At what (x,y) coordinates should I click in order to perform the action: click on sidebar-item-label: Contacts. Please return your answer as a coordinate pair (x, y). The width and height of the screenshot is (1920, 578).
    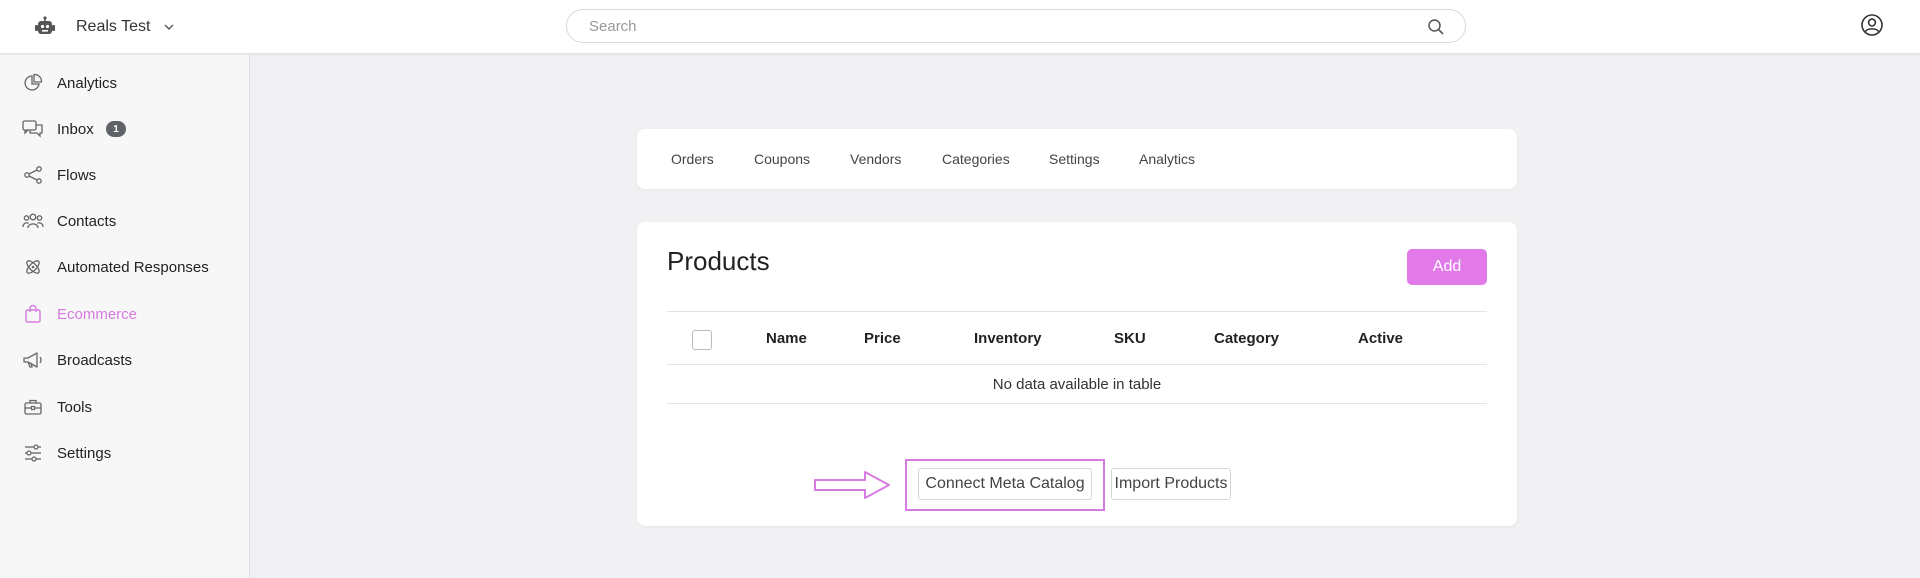
    Looking at the image, I should click on (87, 221).